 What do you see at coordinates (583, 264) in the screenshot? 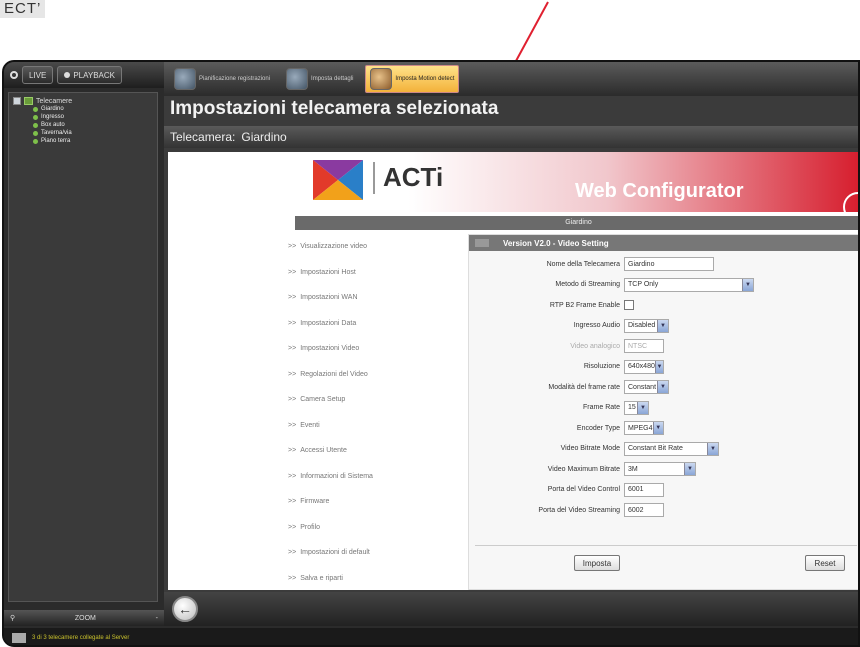
I see `form-label: Nome della Telecamera` at bounding box center [583, 264].